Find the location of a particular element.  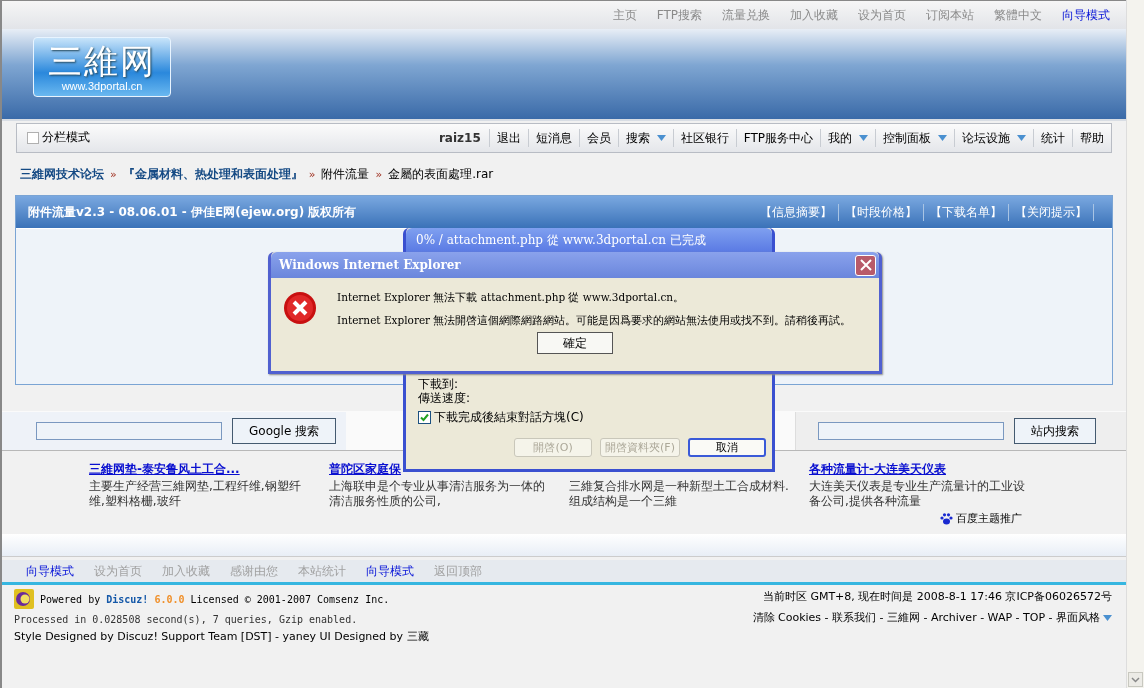

style-credit: Style Designed by Discuz! Support Team [DST] - yaney UI Designed by 三藏 is located at coordinates (221, 636).